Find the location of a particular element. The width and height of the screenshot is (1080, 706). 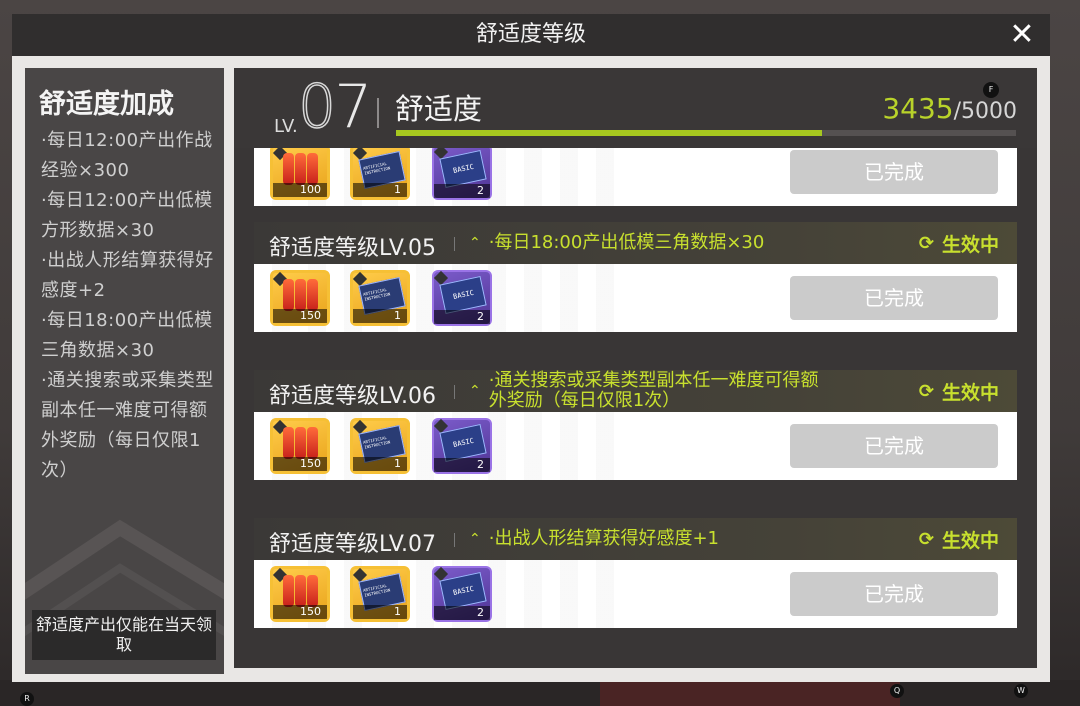

level-row-bonus: ⌃ ·通关搜索或采集类型副本任一难度可得额外奖励（每日仅限1次） is located at coordinates (649, 391).